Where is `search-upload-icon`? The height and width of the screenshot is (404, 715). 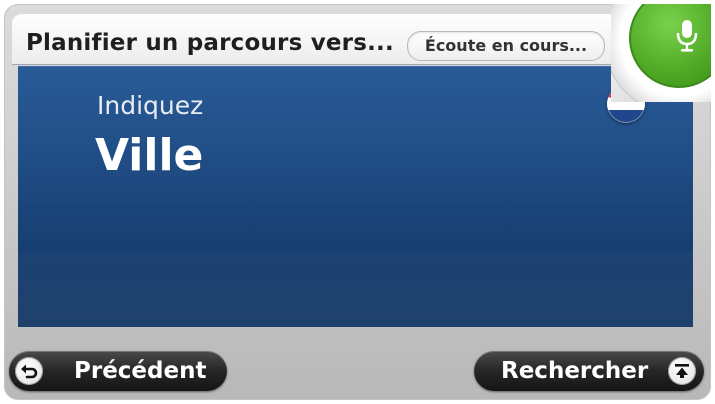
search-upload-icon is located at coordinates (682, 371).